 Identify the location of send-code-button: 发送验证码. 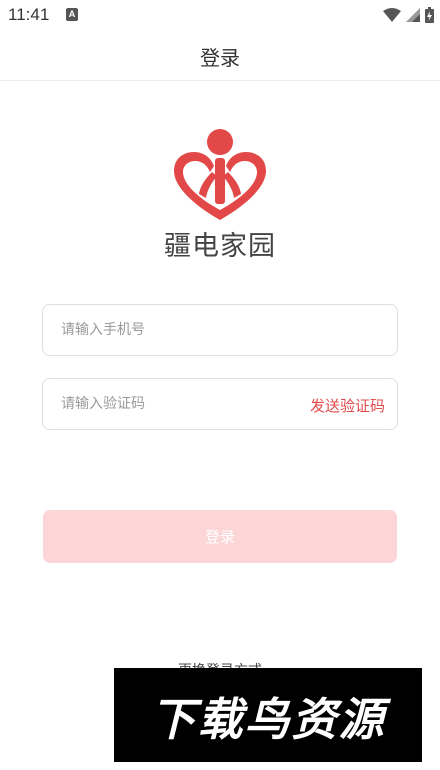
(347, 405).